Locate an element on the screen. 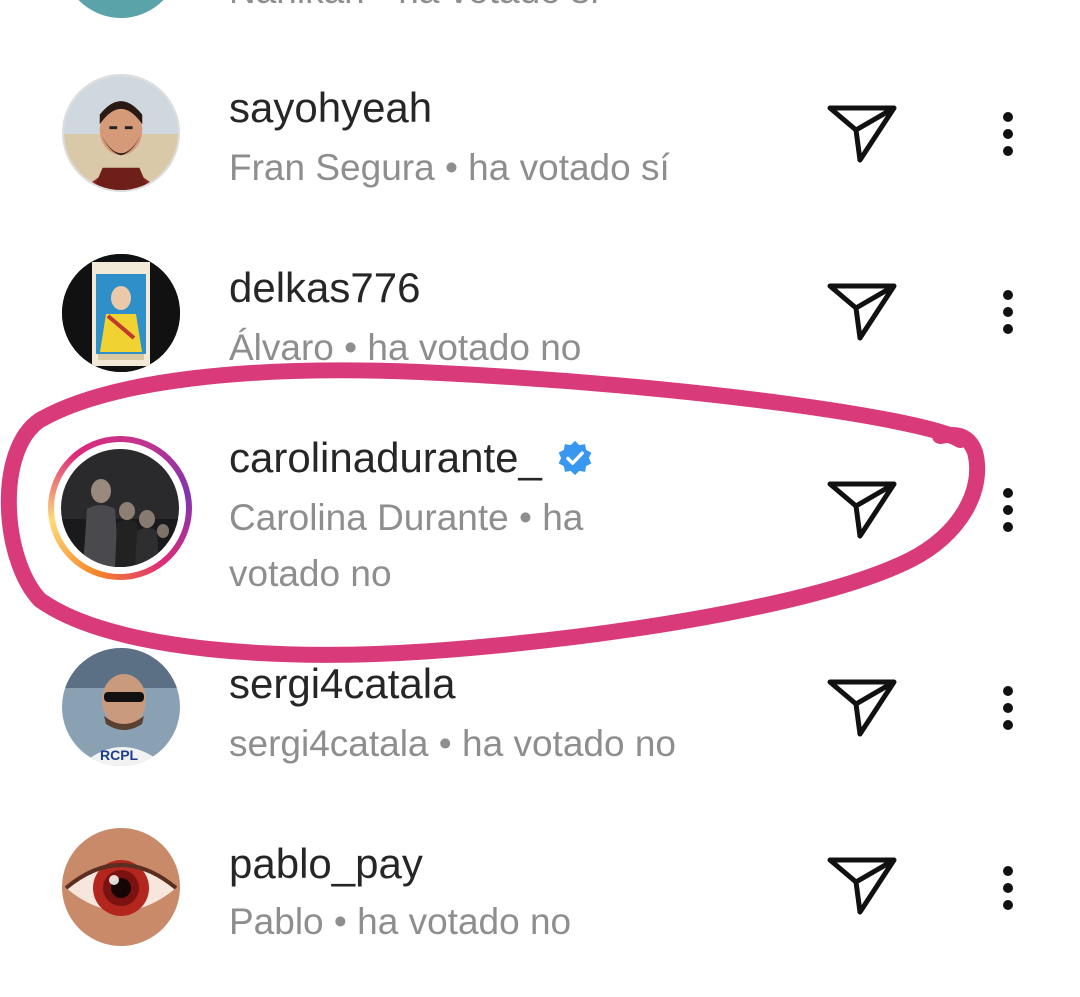  band-photo-avatar is located at coordinates (120, 508).